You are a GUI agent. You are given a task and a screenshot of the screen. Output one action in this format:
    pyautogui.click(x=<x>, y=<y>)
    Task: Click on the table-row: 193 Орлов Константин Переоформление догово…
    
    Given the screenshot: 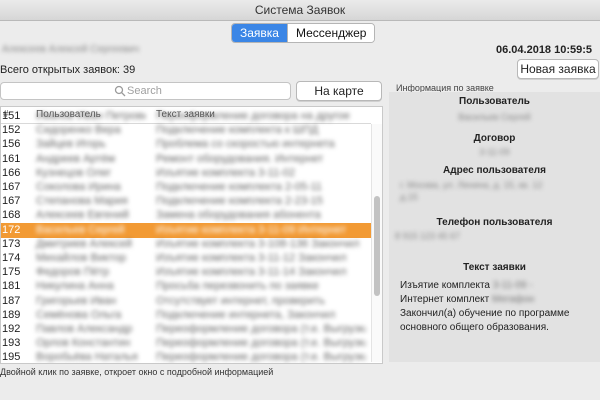 What is the action you would take?
    pyautogui.click(x=186, y=343)
    